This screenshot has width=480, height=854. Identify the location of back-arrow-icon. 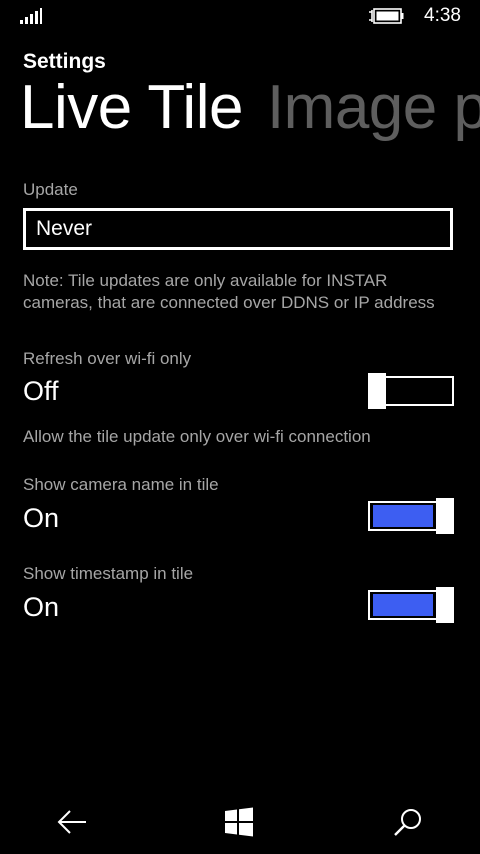
(71, 822).